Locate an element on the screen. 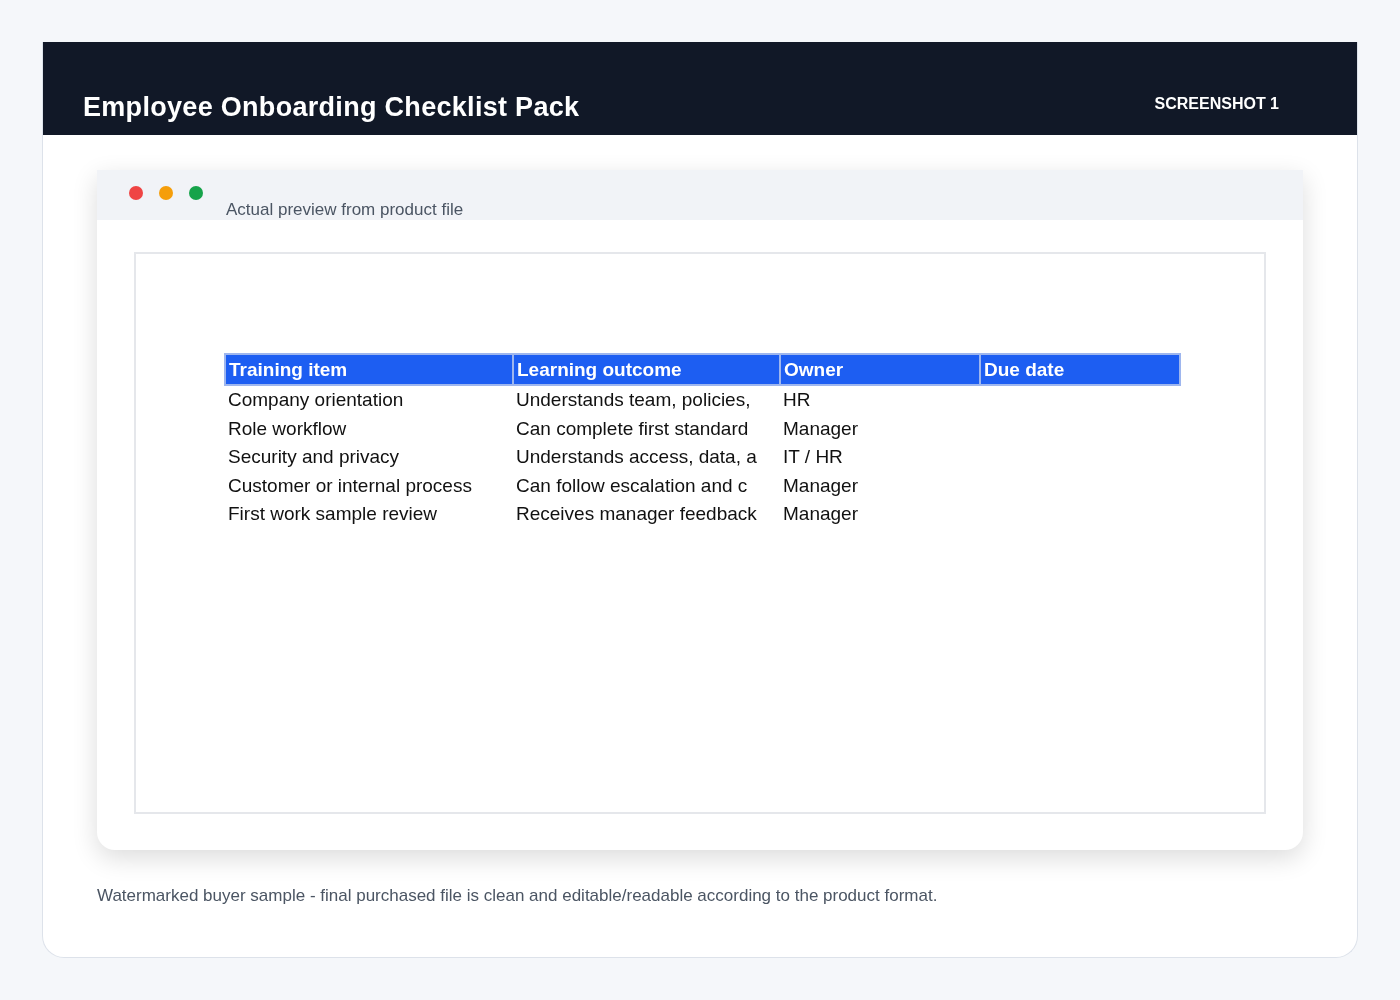 This screenshot has width=1400, height=1000. table-cell-text: Security and privacy is located at coordinates (314, 457).